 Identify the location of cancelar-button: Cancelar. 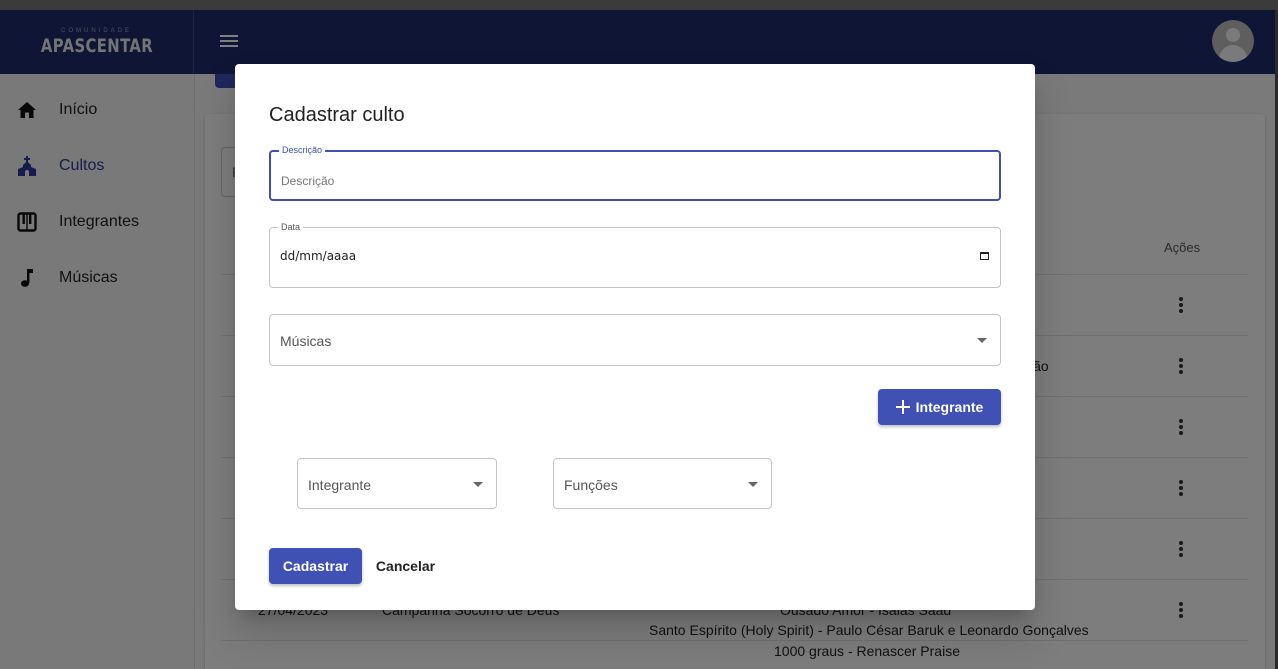
(405, 566).